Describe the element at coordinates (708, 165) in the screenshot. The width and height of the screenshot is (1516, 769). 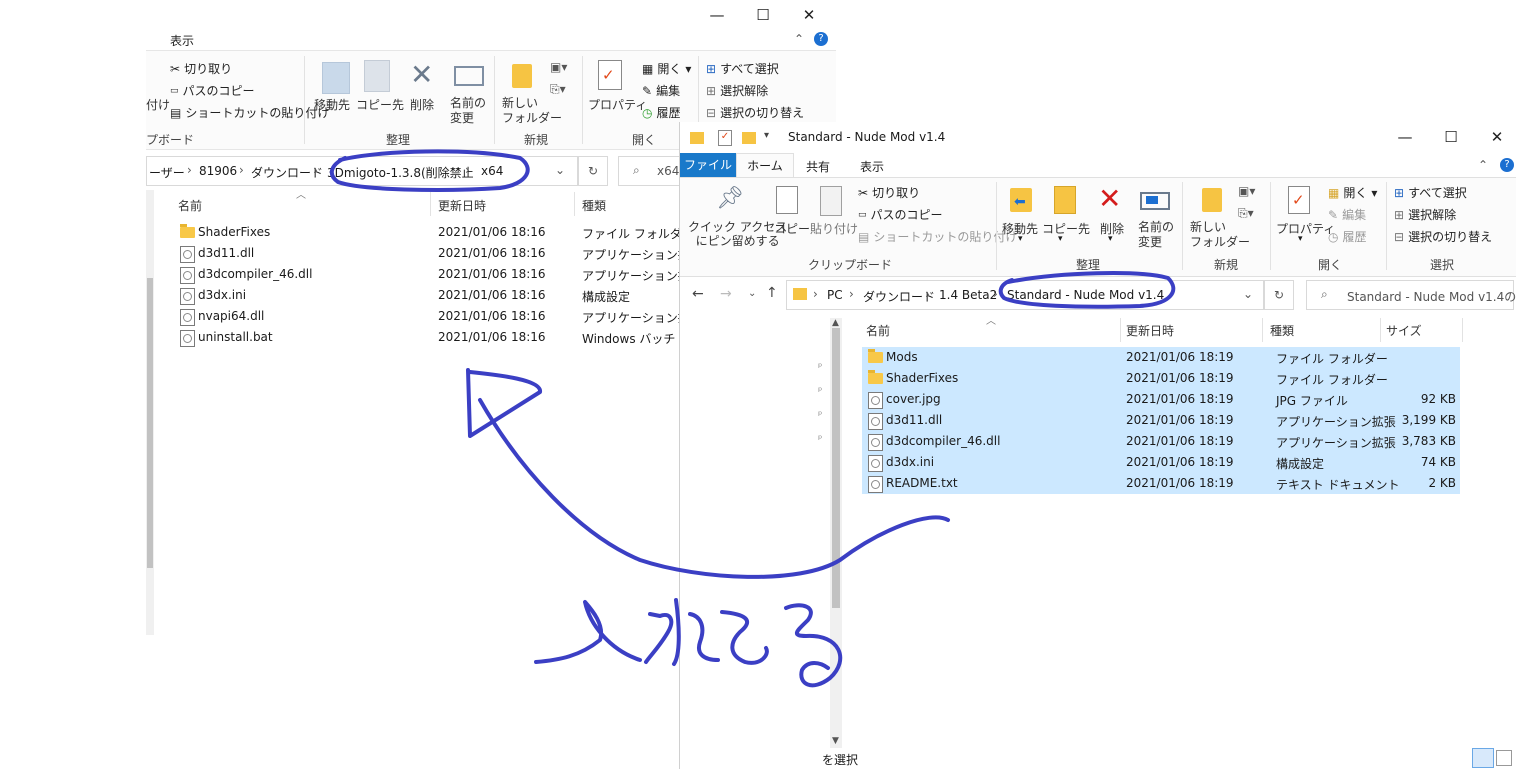
I see `tab-file: ファイル` at that location.